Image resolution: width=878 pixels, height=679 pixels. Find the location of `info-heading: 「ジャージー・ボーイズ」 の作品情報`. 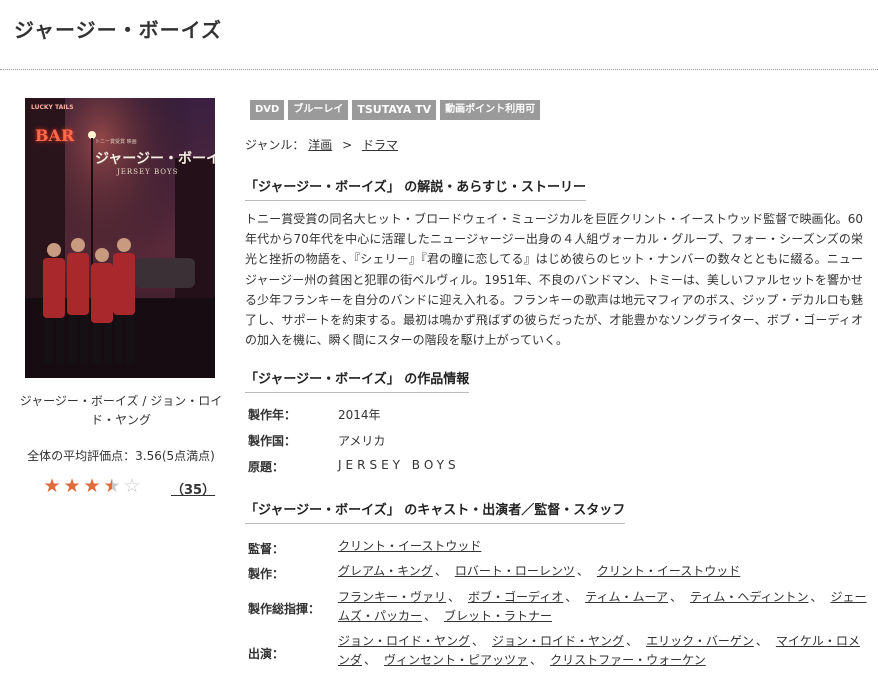

info-heading: 「ジャージー・ボーイズ」 の作品情報 is located at coordinates (357, 380).